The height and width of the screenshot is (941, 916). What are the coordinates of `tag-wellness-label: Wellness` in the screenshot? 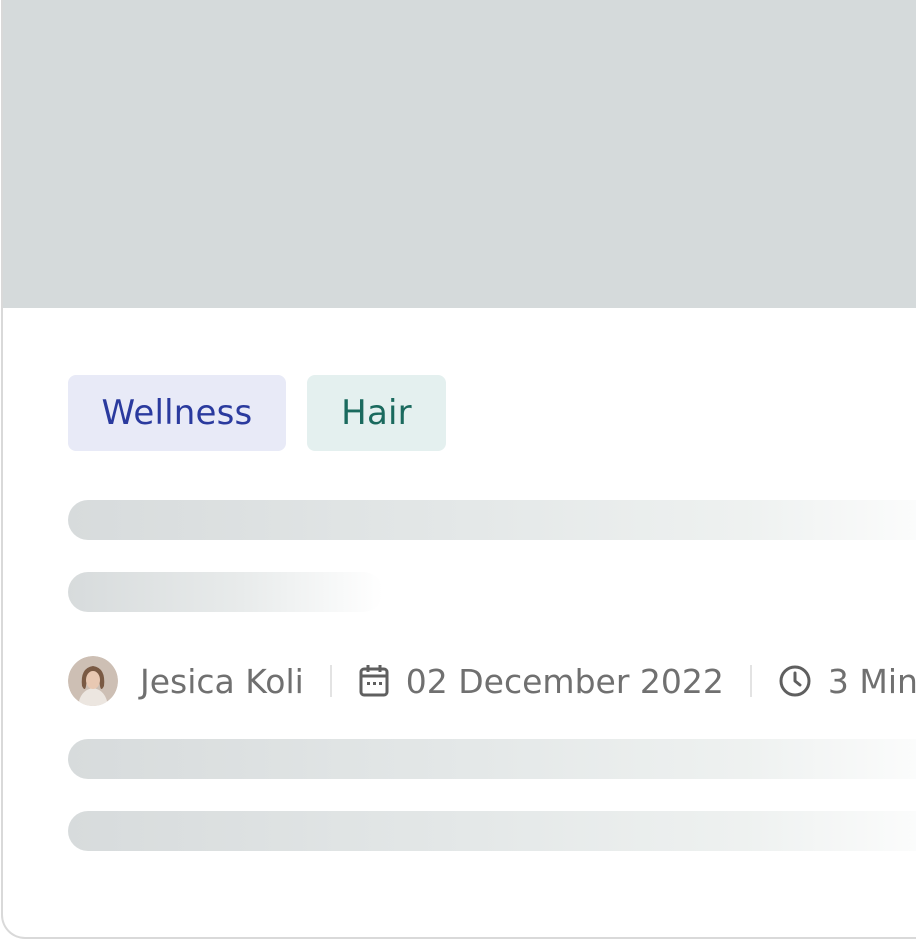 It's located at (177, 413).